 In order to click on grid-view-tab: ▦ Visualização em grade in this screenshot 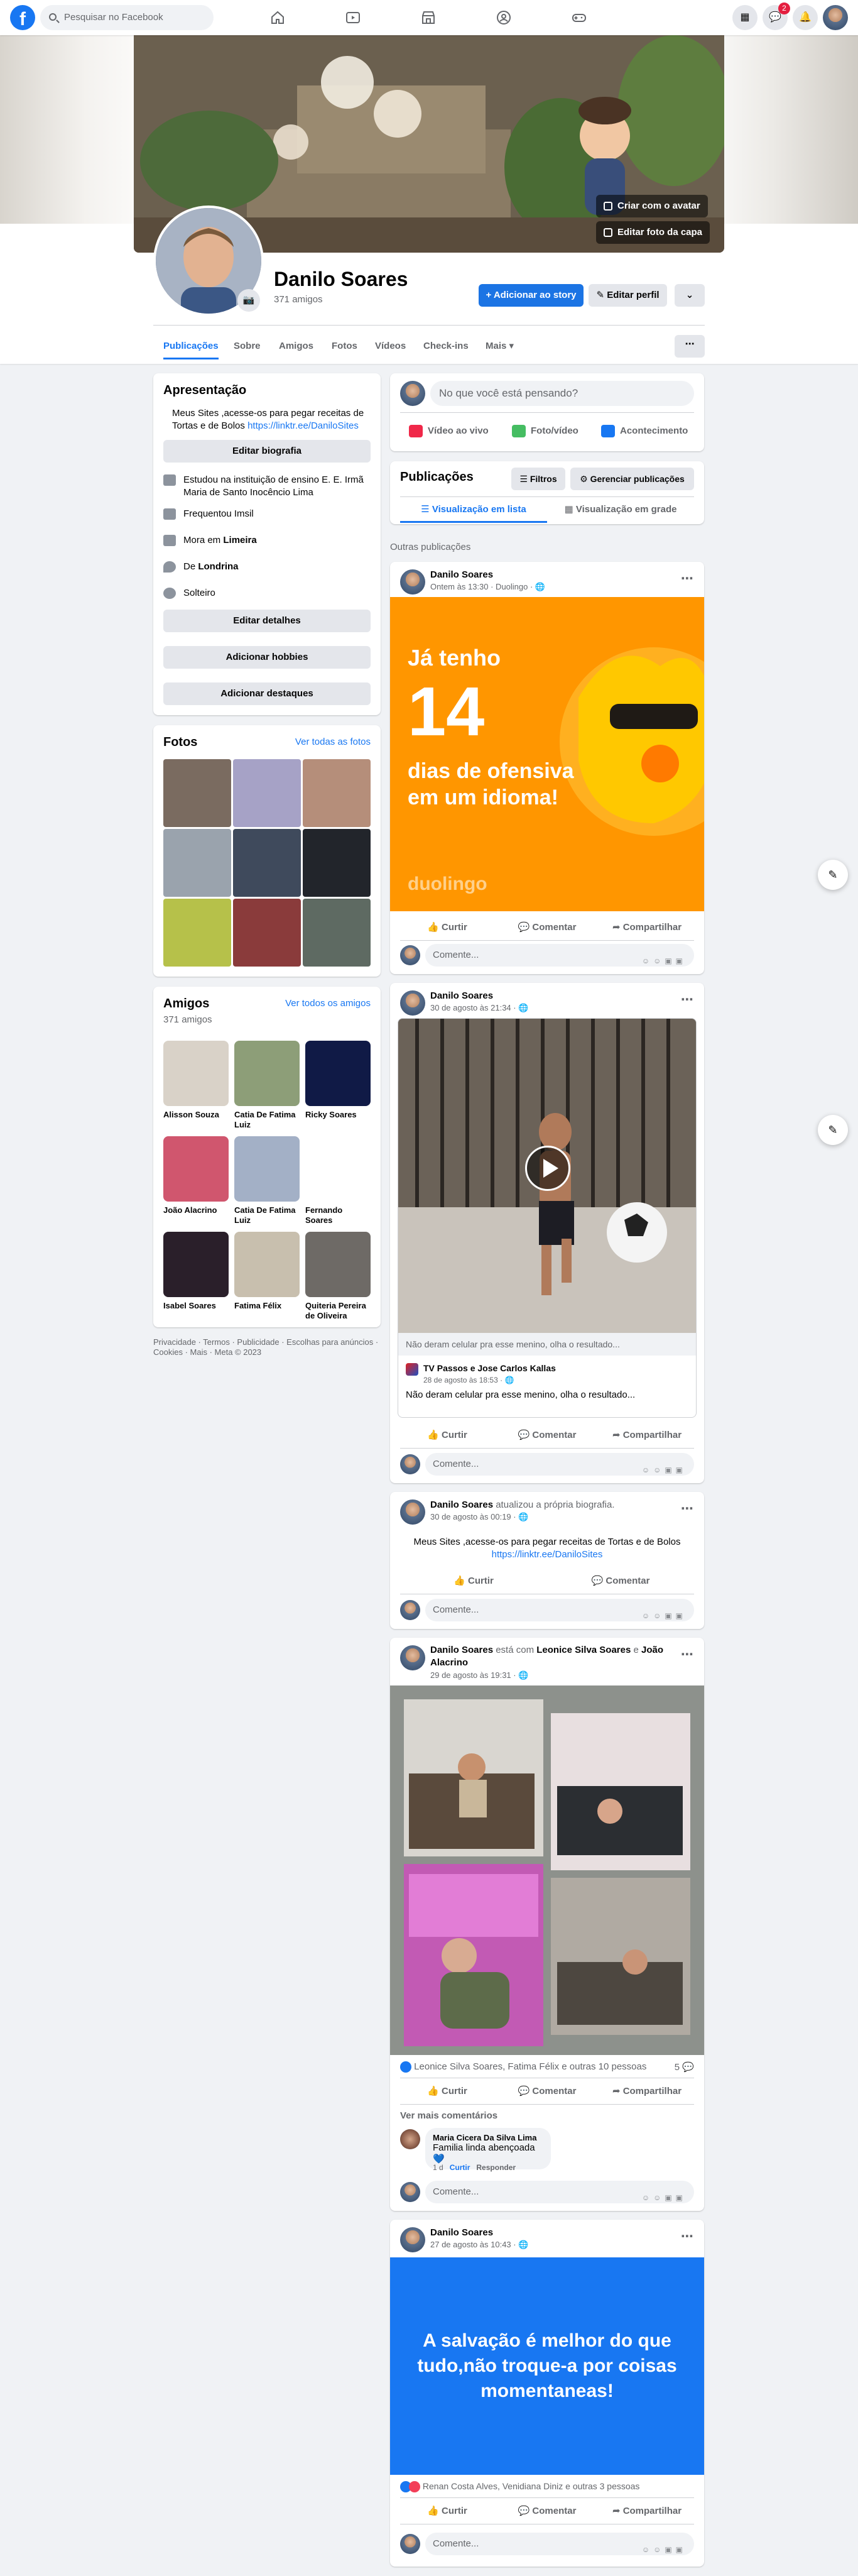, I will do `click(620, 510)`.